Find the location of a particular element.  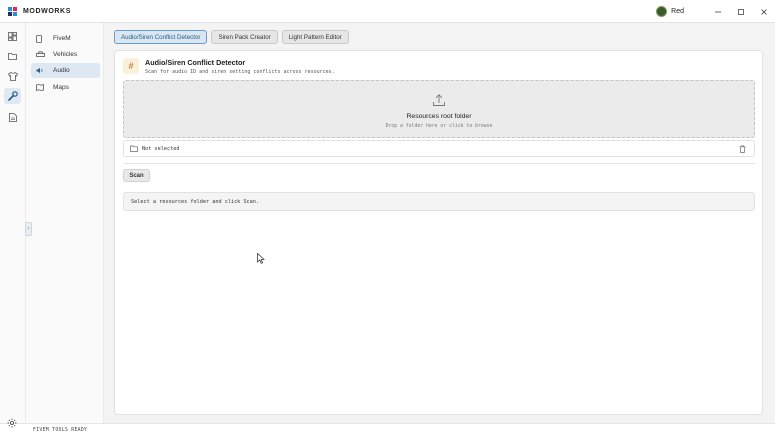

sidebar-item-label: Vehicles is located at coordinates (65, 54).